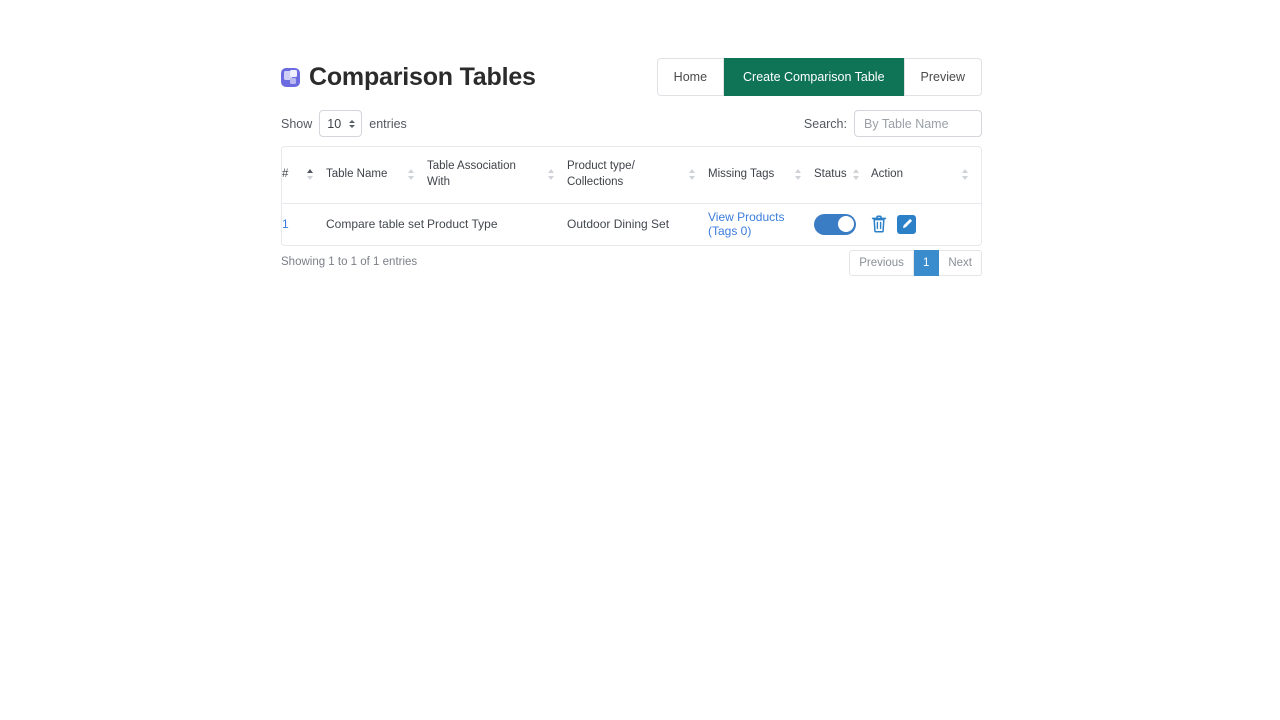 The image size is (1280, 720). What do you see at coordinates (960, 263) in the screenshot?
I see `pagination-next: Next` at bounding box center [960, 263].